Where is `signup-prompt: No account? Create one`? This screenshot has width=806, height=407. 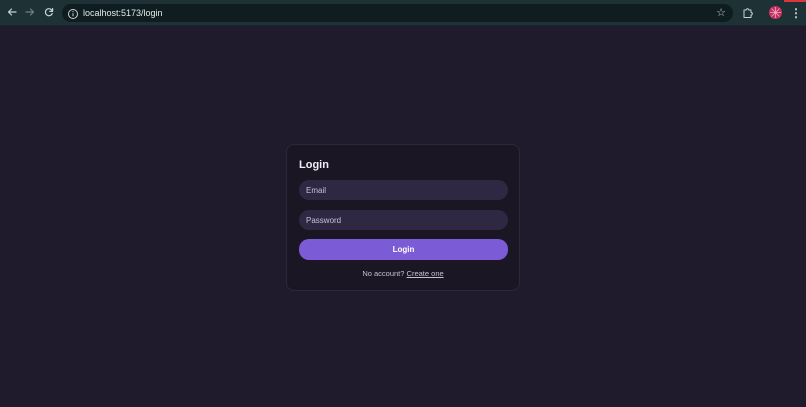
signup-prompt: No account? Create one is located at coordinates (403, 274).